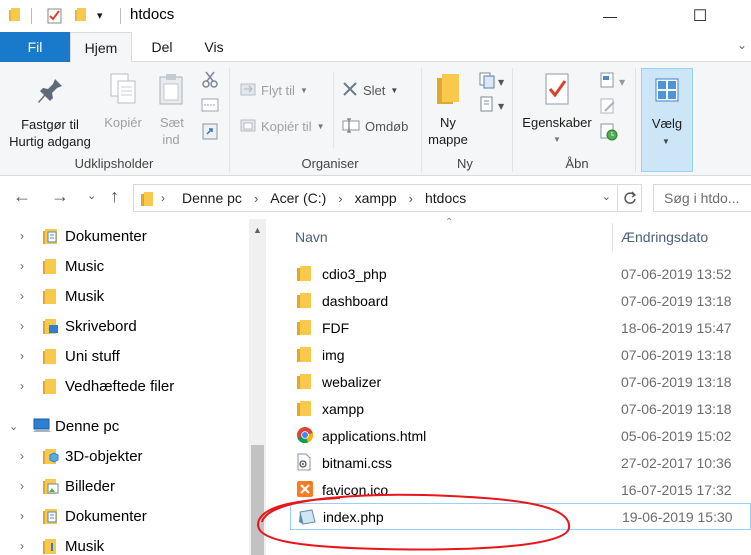 This screenshot has height=555, width=751. Describe the element at coordinates (664, 237) in the screenshot. I see `column-header-date: Ændringsdato` at that location.